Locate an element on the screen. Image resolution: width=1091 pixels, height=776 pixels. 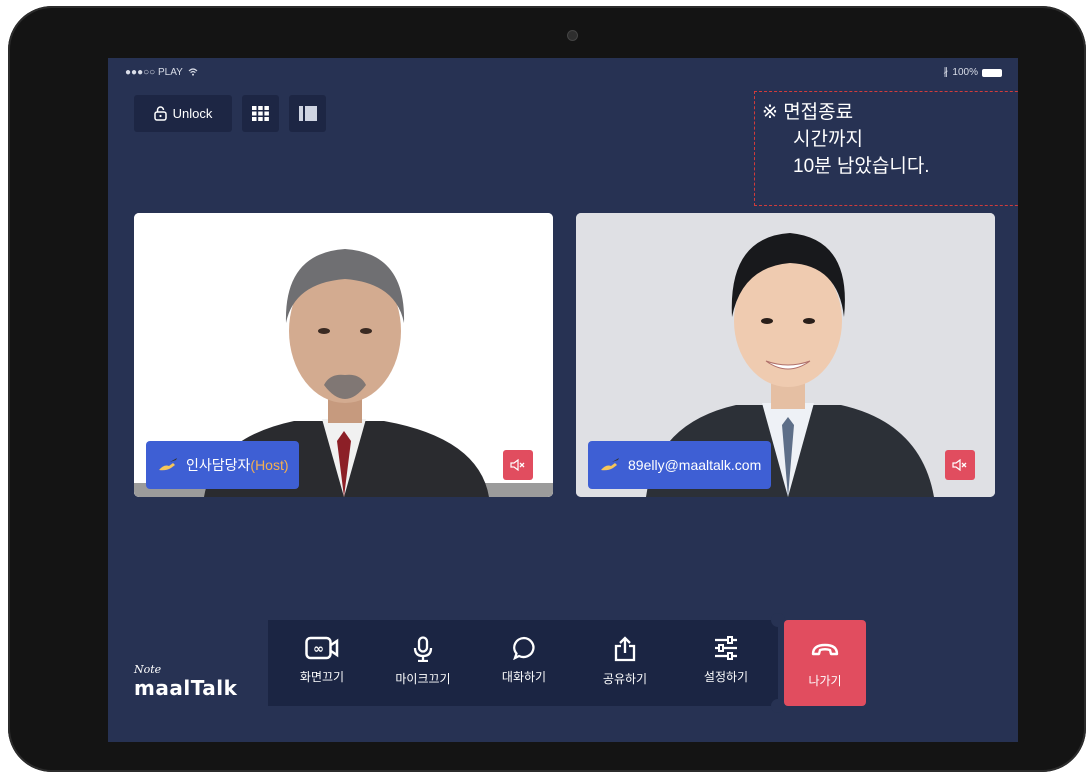
control-label: 화면끄기 is located at coordinates (322, 677).